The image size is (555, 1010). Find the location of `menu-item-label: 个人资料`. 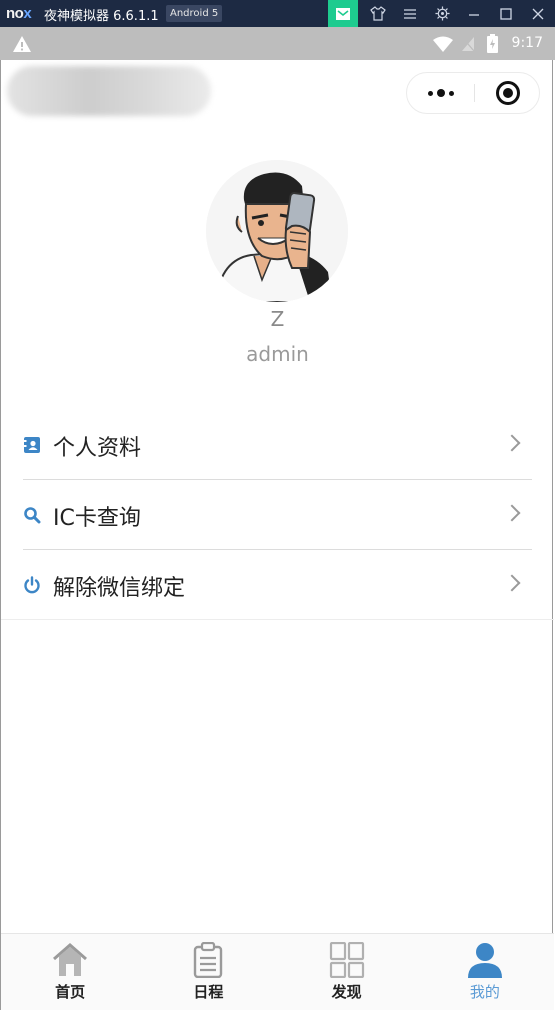

menu-item-label: 个人资料 is located at coordinates (97, 448).